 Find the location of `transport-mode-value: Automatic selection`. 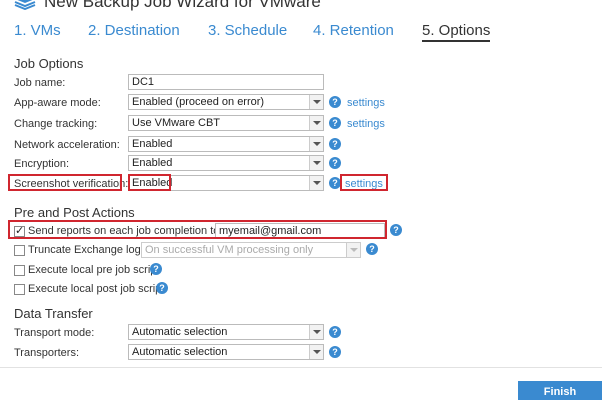

transport-mode-value: Automatic selection is located at coordinates (180, 332).